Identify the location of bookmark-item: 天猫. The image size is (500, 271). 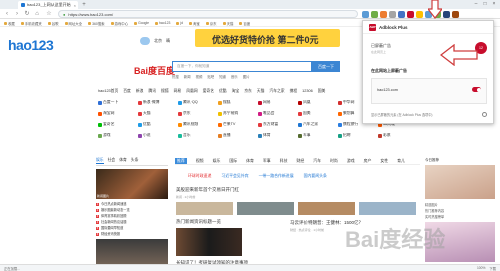
(228, 23).